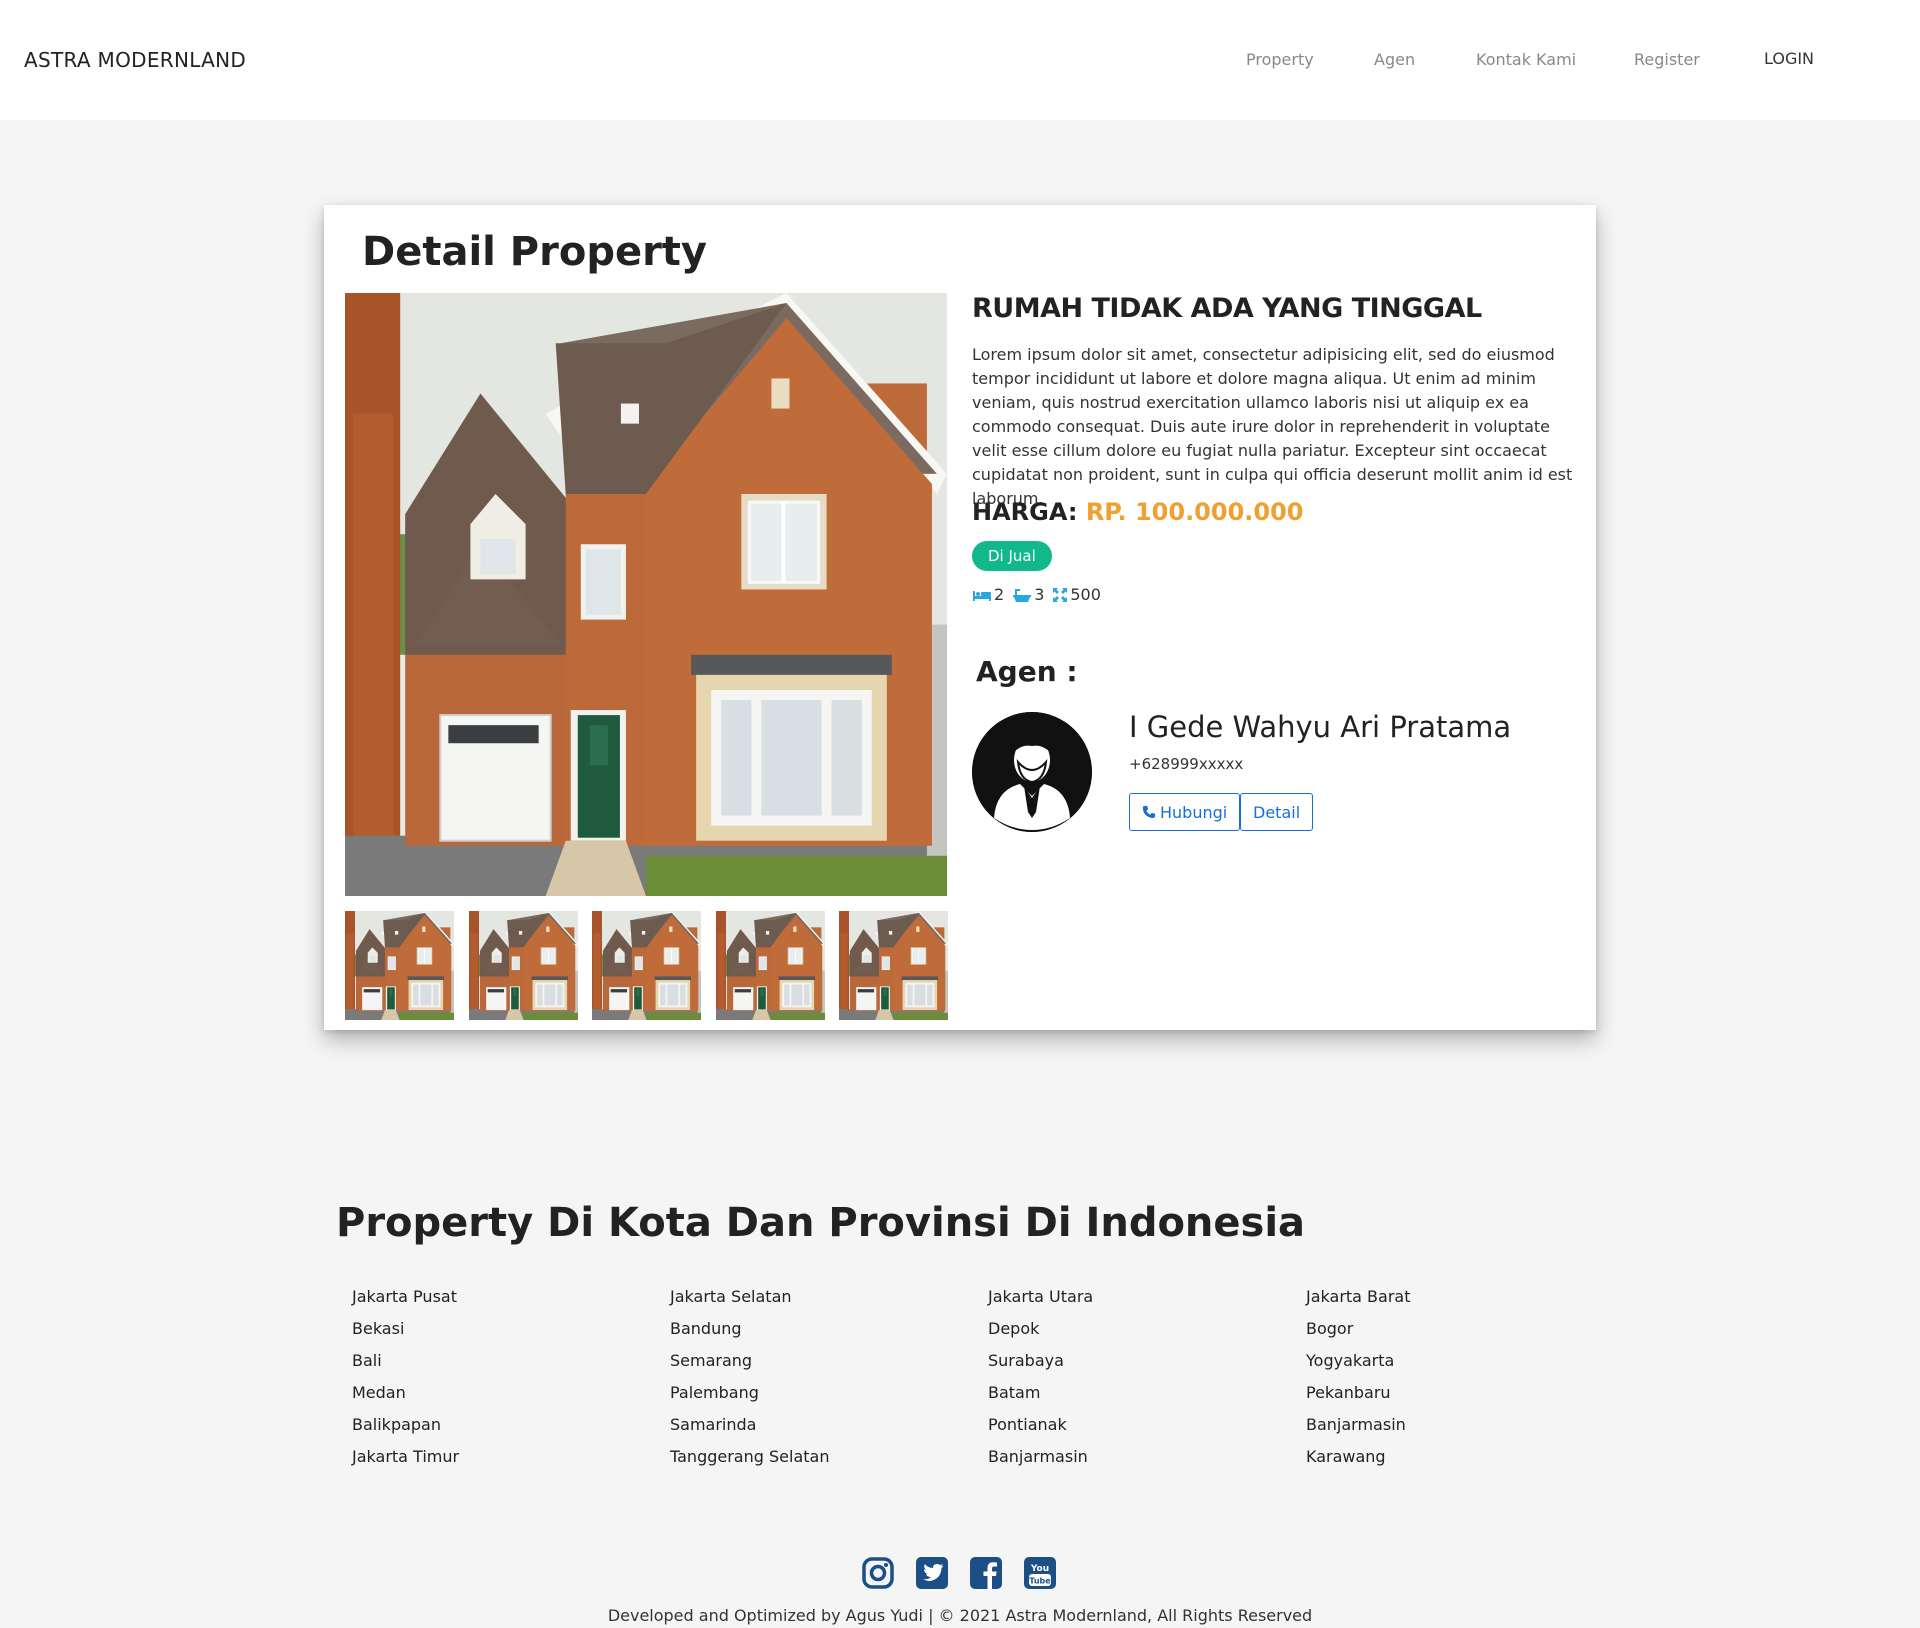 This screenshot has width=1920, height=1628. I want to click on city-link: Bandung, so click(749, 1333).